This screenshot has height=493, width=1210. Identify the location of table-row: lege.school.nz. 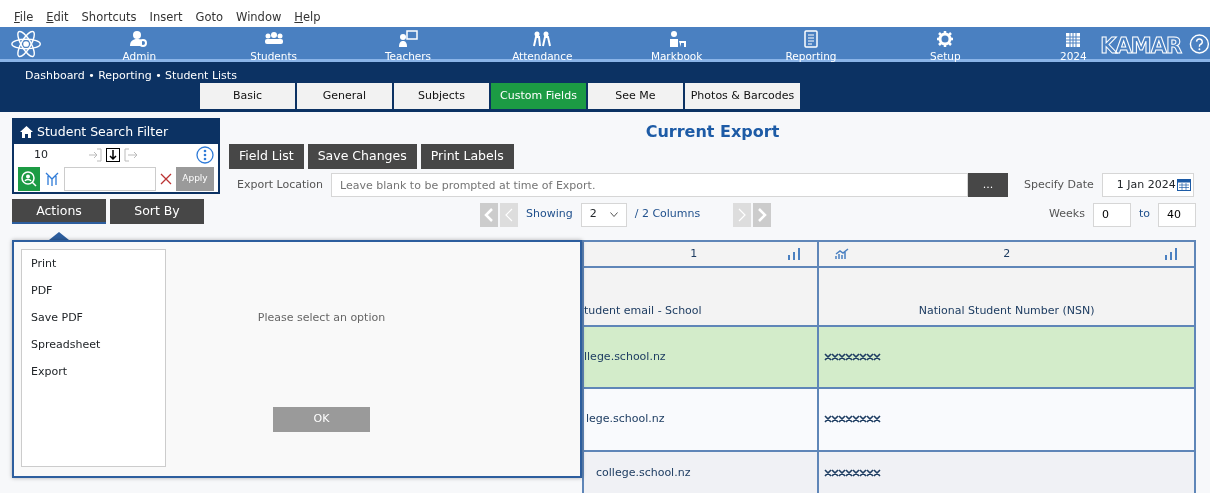
(889, 419).